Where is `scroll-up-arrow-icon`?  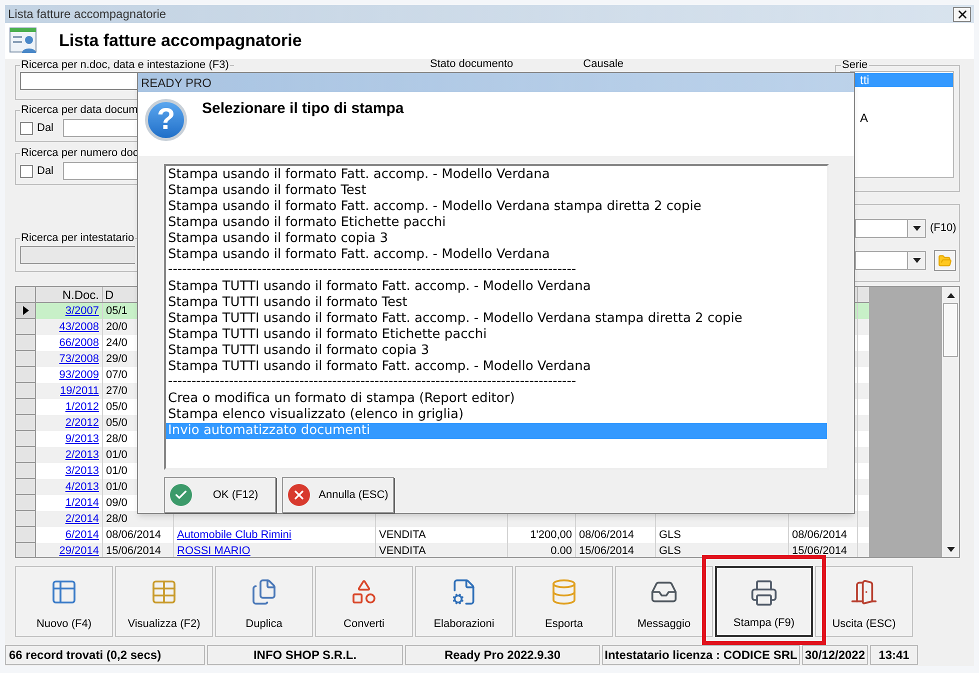
scroll-up-arrow-icon is located at coordinates (950, 295).